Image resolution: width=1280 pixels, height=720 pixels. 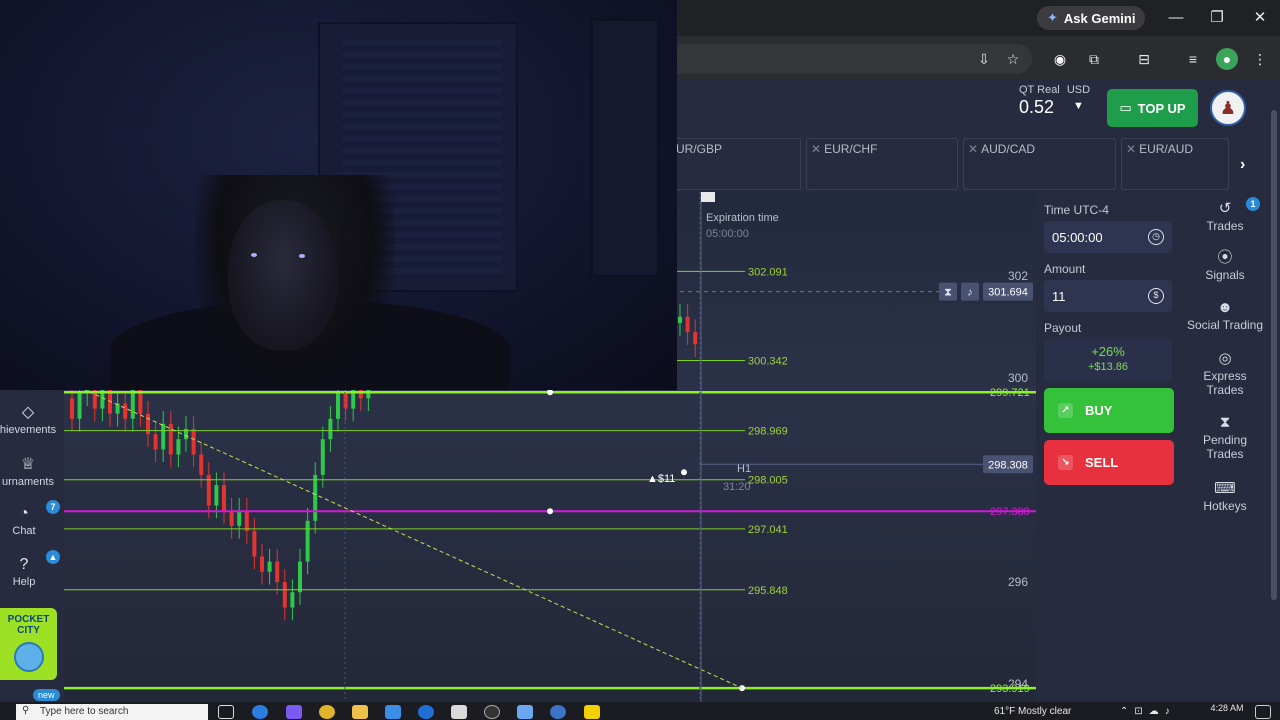 I want to click on install-app-icon: ⇩, so click(x=984, y=59).